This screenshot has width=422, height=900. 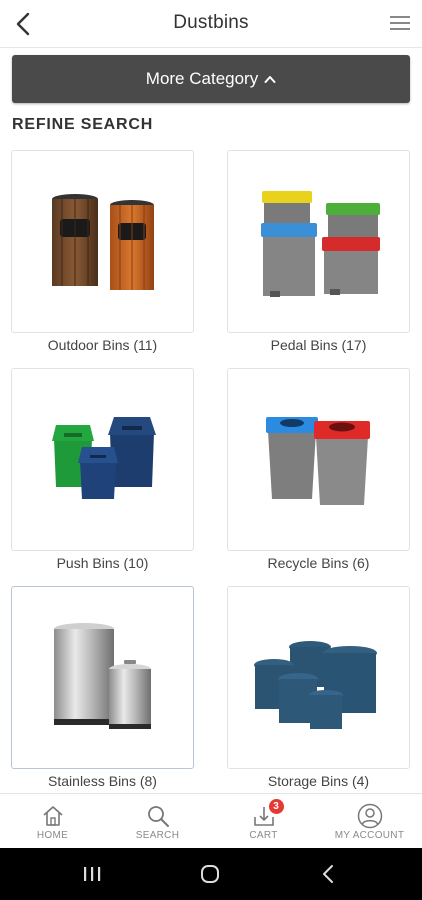 I want to click on category-card-recycle-bins, so click(x=318, y=459).